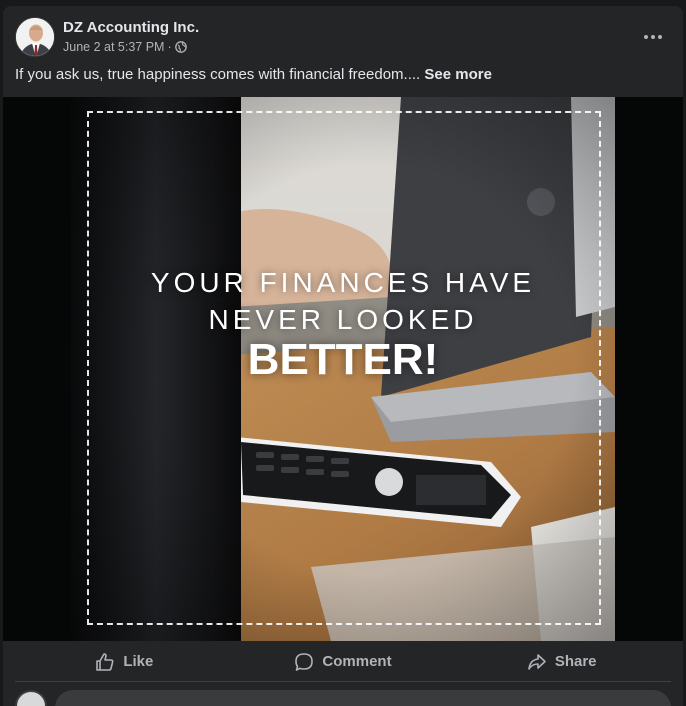  What do you see at coordinates (343, 282) in the screenshot?
I see `image-headline-line1: YOUR FINANCES HAVE` at bounding box center [343, 282].